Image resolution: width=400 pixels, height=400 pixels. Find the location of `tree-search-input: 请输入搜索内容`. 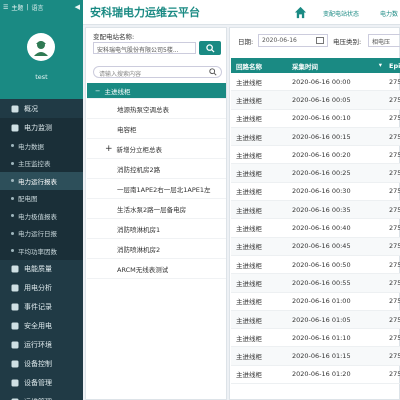

tree-search-input: 请输入搜索内容 is located at coordinates (157, 72).